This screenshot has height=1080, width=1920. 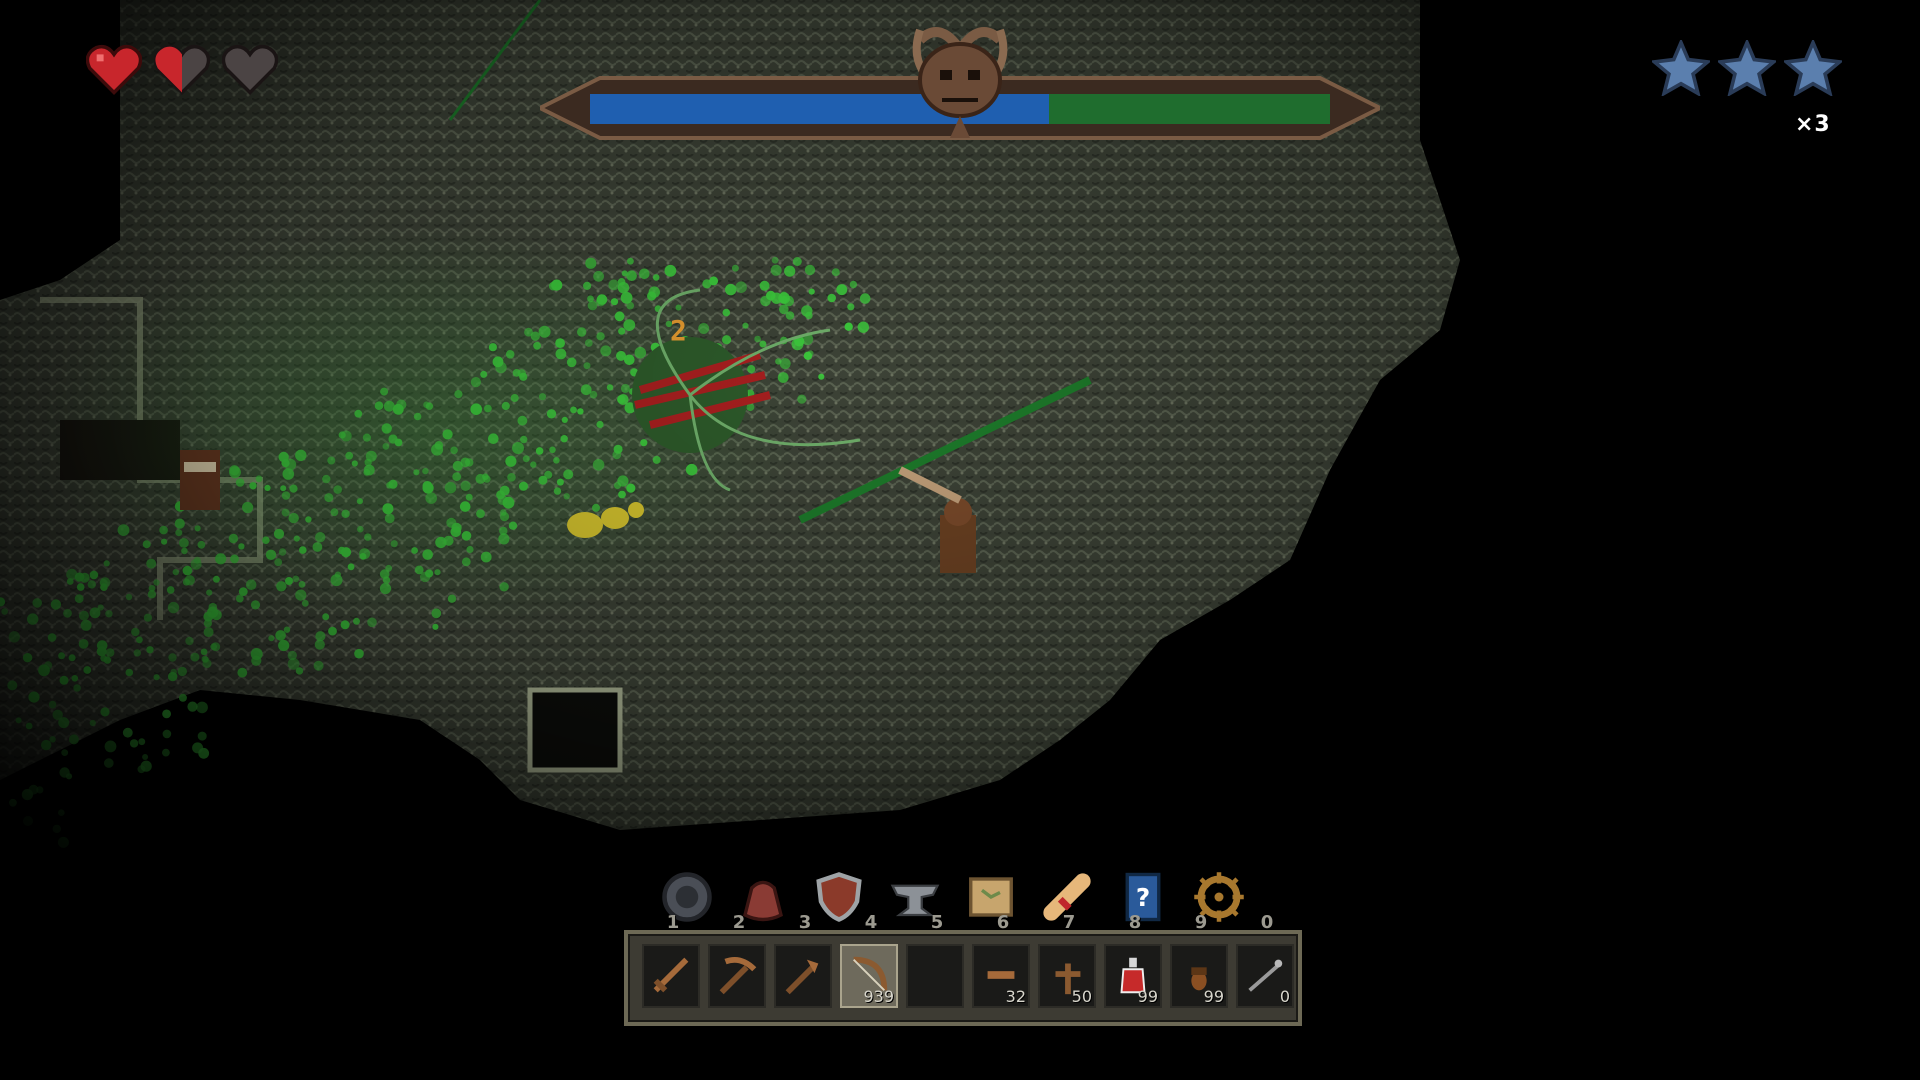 I want to click on heart-empty-icon, so click(x=250, y=69).